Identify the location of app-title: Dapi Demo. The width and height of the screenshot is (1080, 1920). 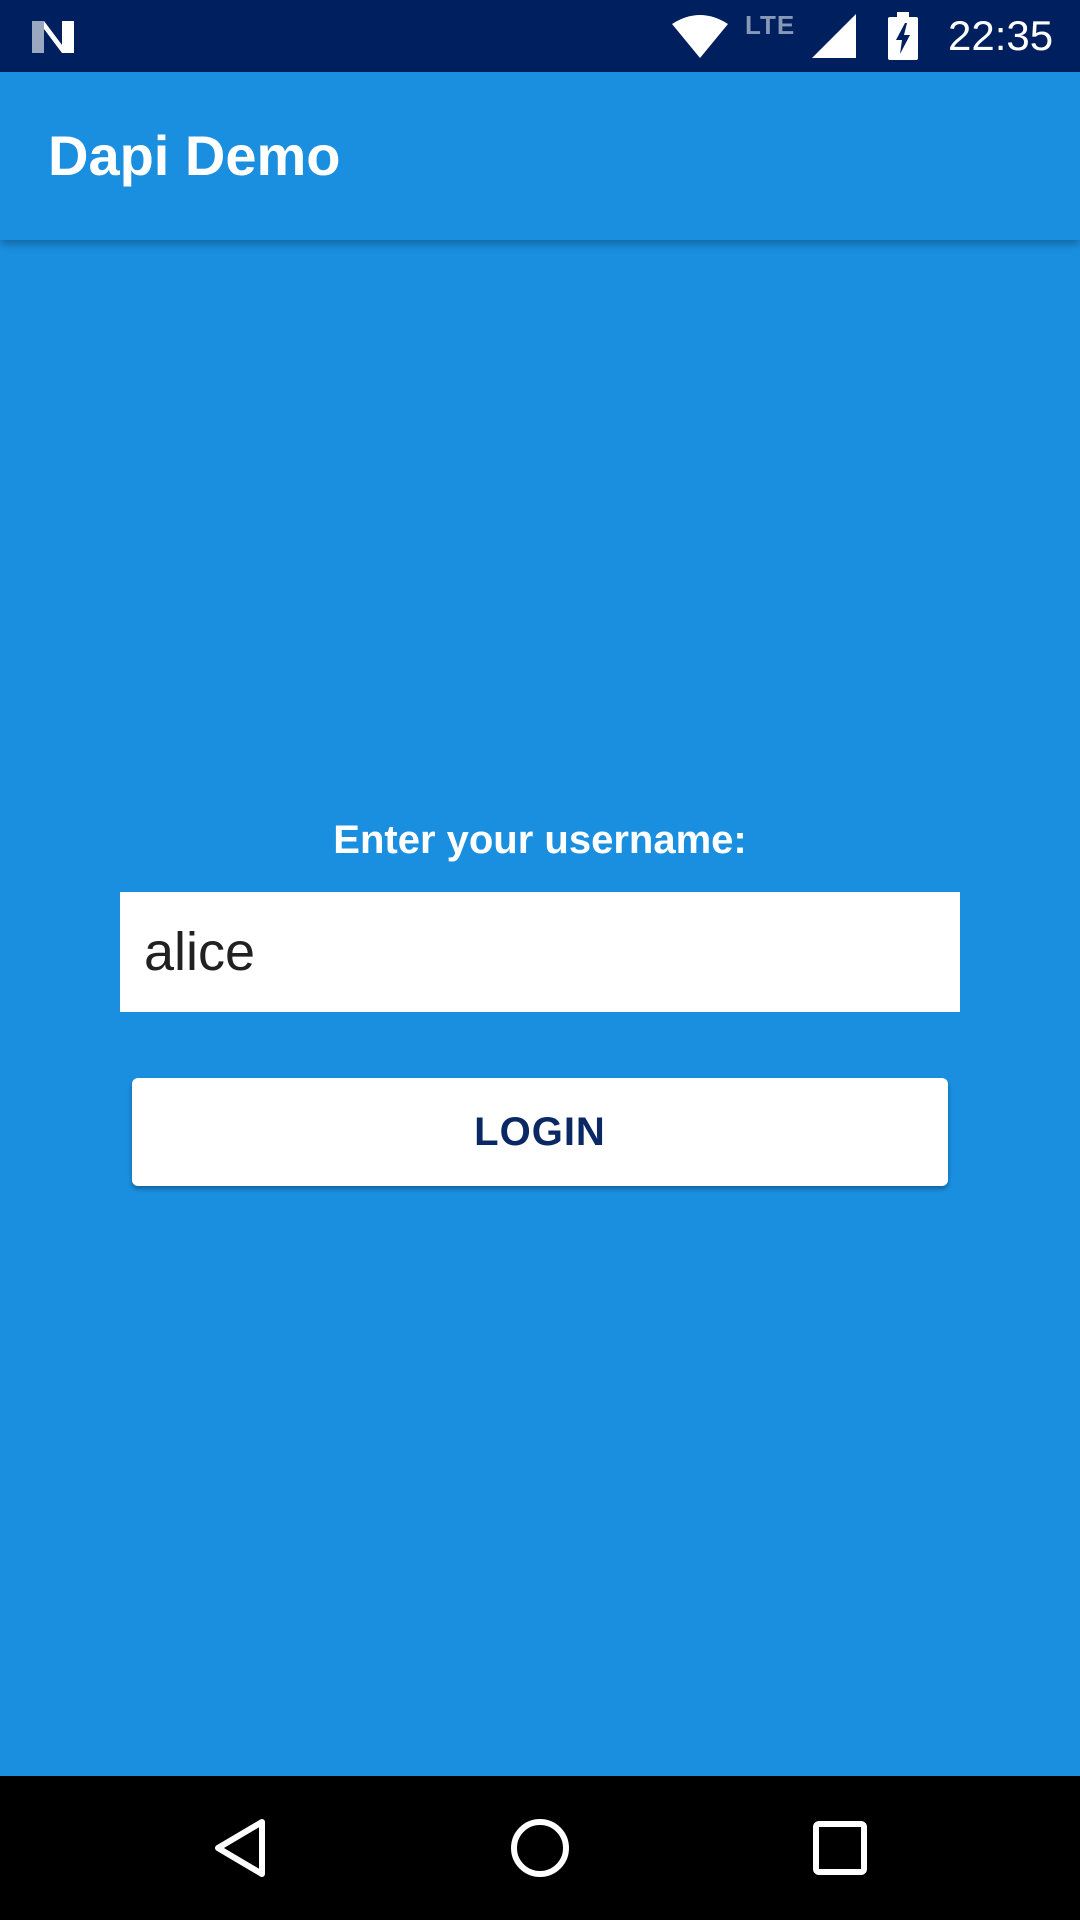
(194, 155).